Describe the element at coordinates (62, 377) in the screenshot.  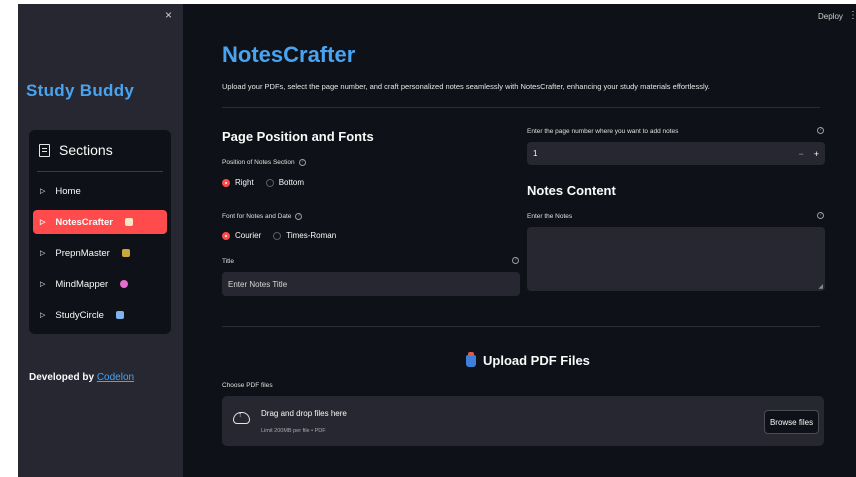
I see `developed-by-text: Developed by` at that location.